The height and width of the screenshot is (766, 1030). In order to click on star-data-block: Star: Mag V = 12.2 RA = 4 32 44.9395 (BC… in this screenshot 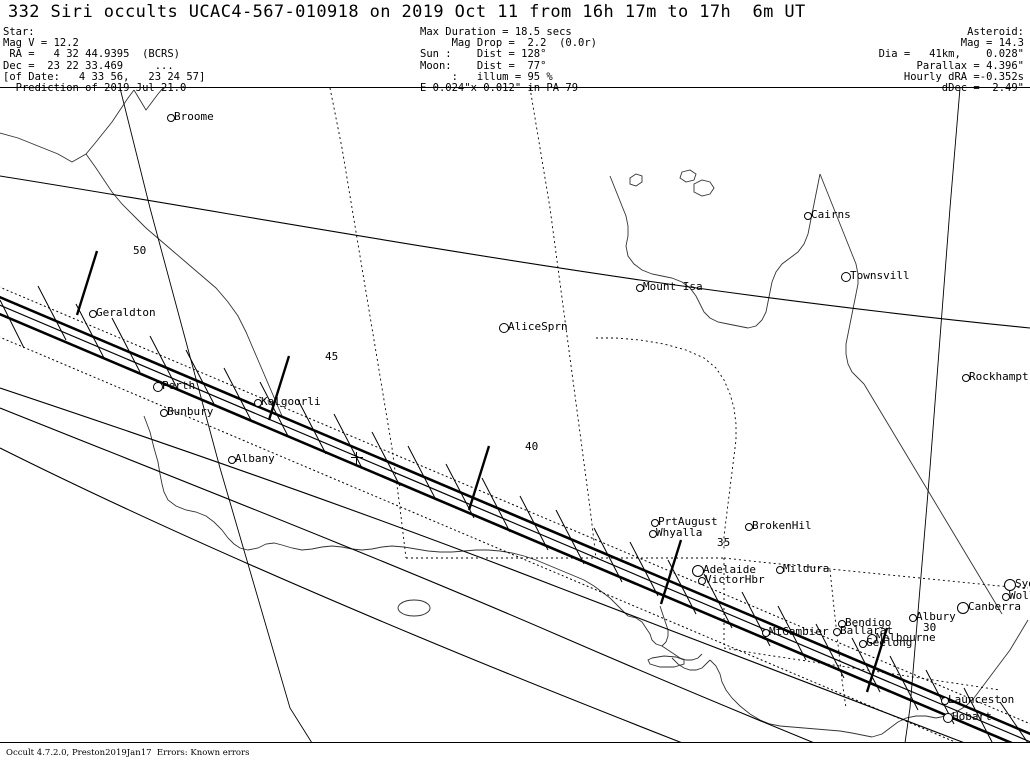, I will do `click(104, 60)`.